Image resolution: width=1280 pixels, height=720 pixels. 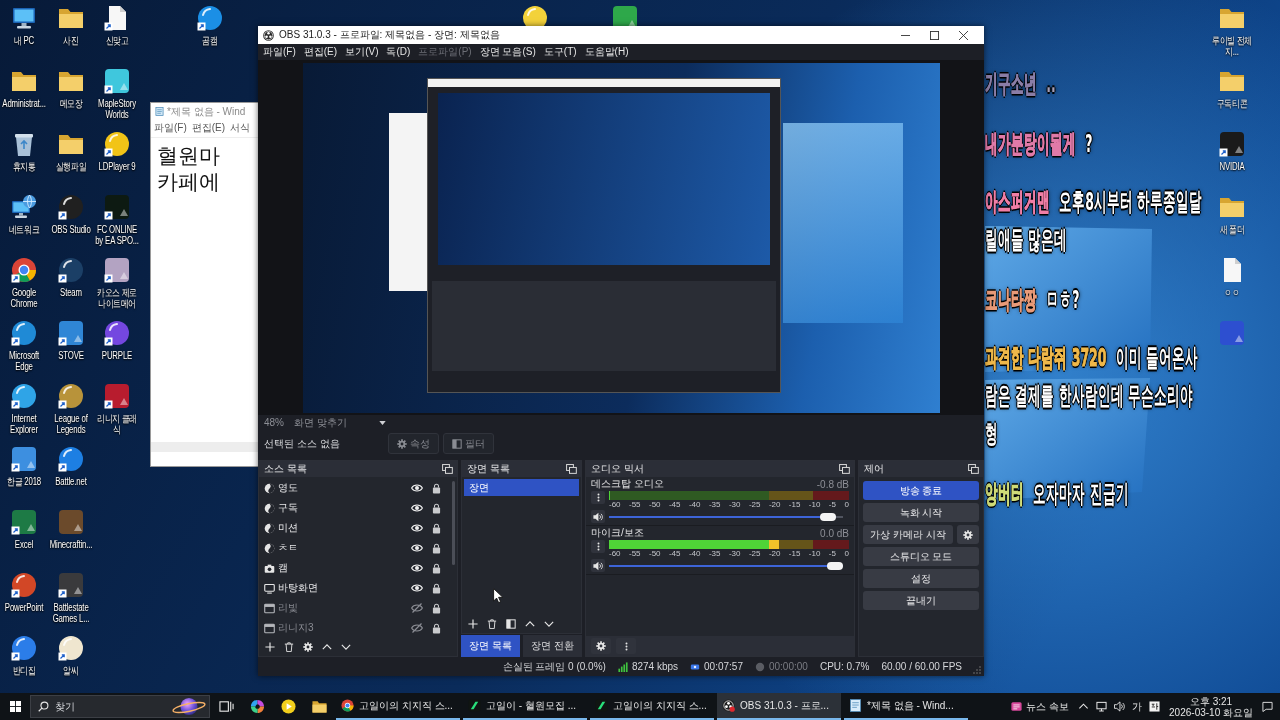 What do you see at coordinates (1232, 166) in the screenshot?
I see `desktop-icon-label: NVIDIA` at bounding box center [1232, 166].